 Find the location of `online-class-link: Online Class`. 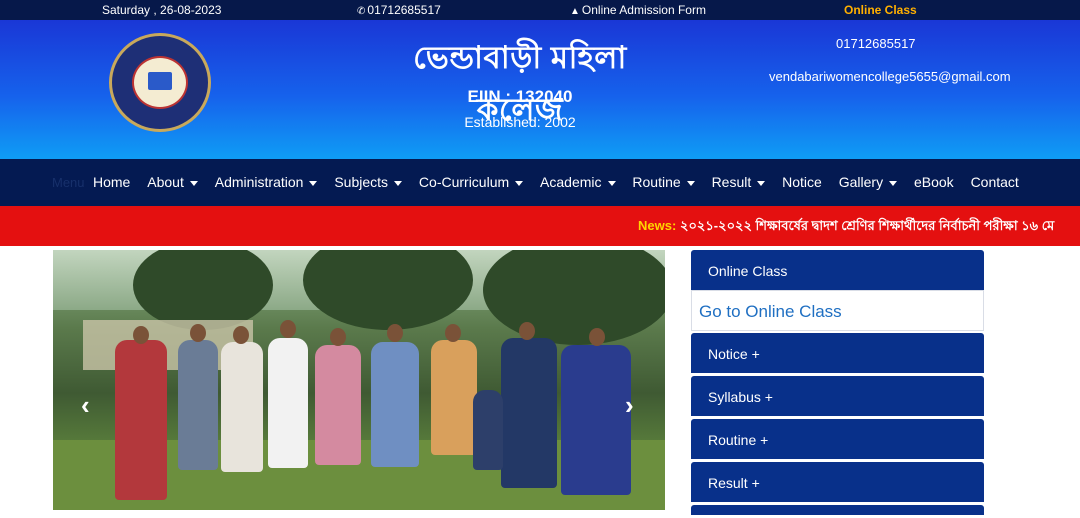

online-class-link: Online Class is located at coordinates (880, 10).